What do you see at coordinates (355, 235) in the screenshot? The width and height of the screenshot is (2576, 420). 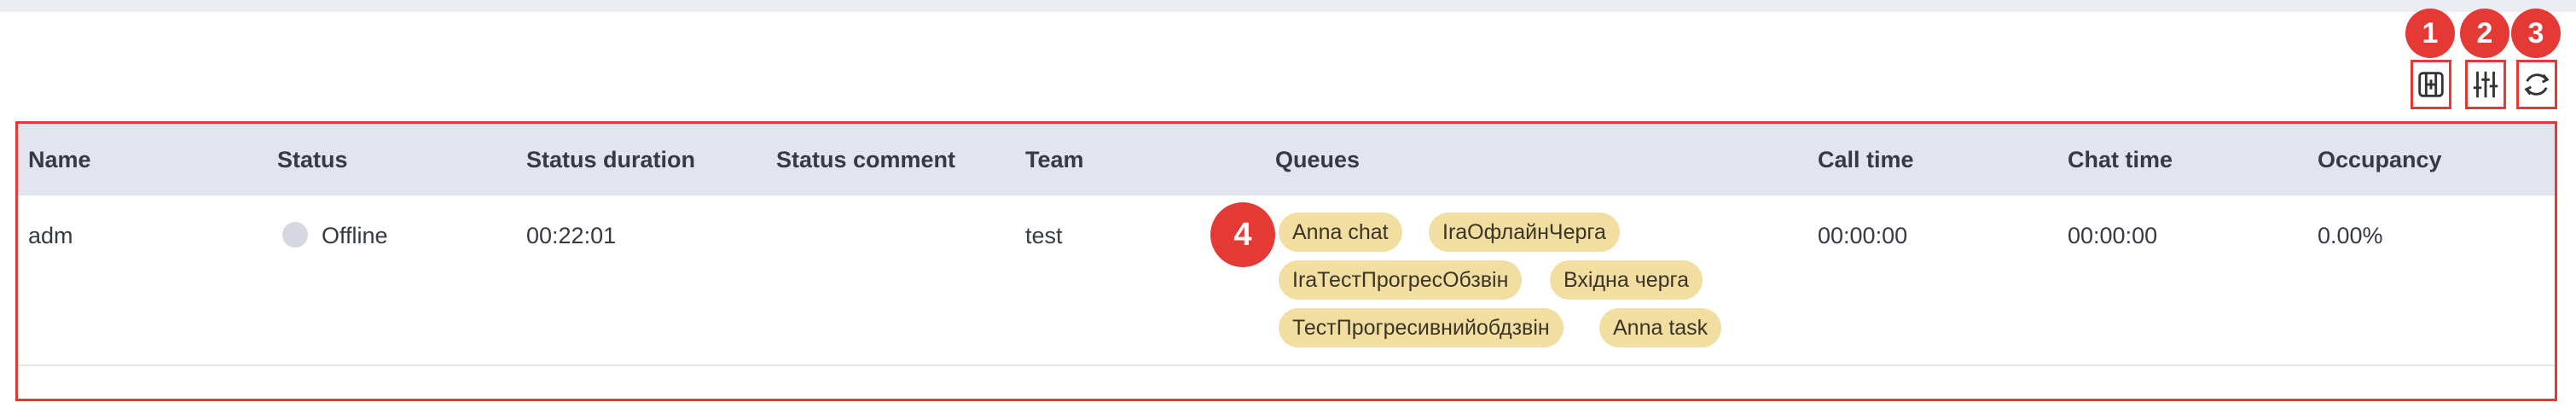 I see `status-label: Offline` at bounding box center [355, 235].